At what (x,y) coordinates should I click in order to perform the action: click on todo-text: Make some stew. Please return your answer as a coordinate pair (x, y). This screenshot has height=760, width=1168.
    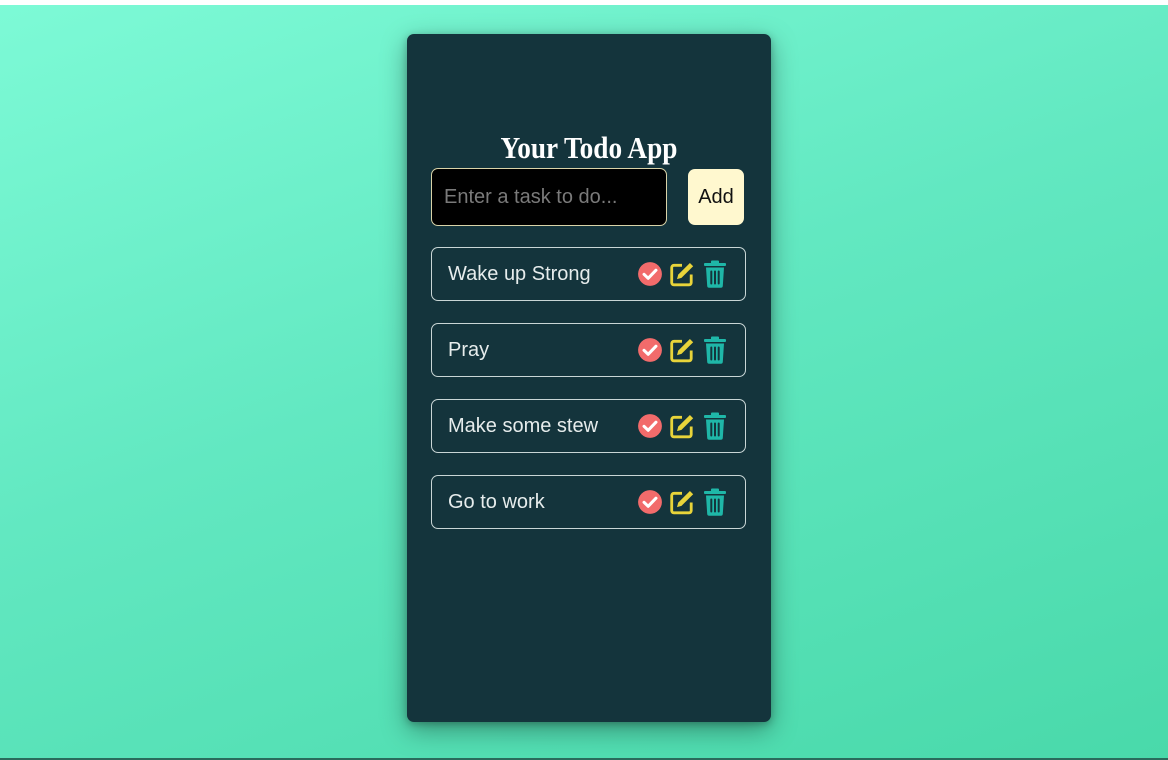
    Looking at the image, I should click on (523, 426).